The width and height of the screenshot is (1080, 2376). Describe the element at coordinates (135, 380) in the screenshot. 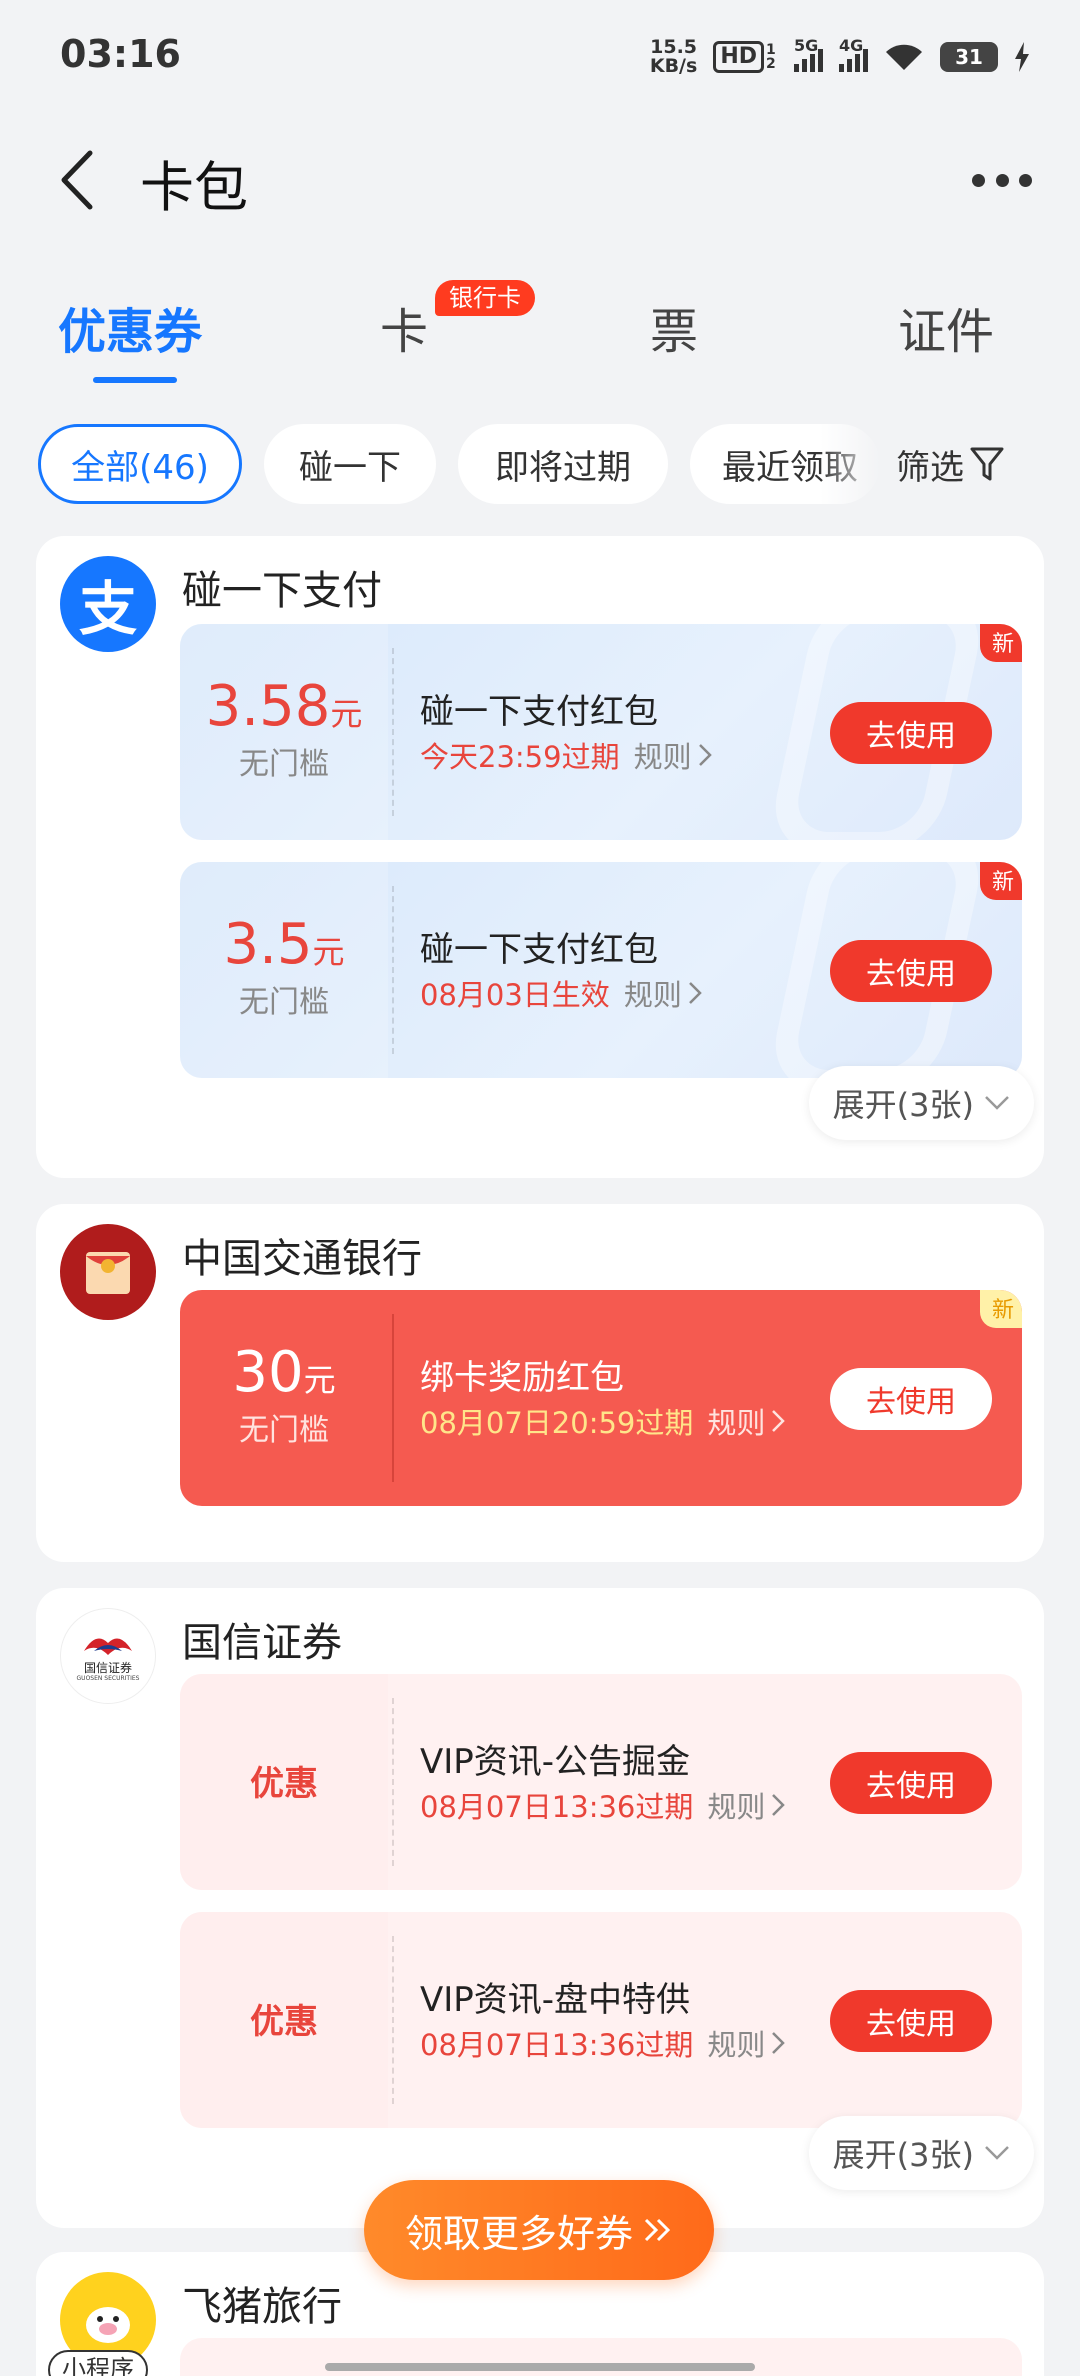

I see `active-tab-indicator` at that location.